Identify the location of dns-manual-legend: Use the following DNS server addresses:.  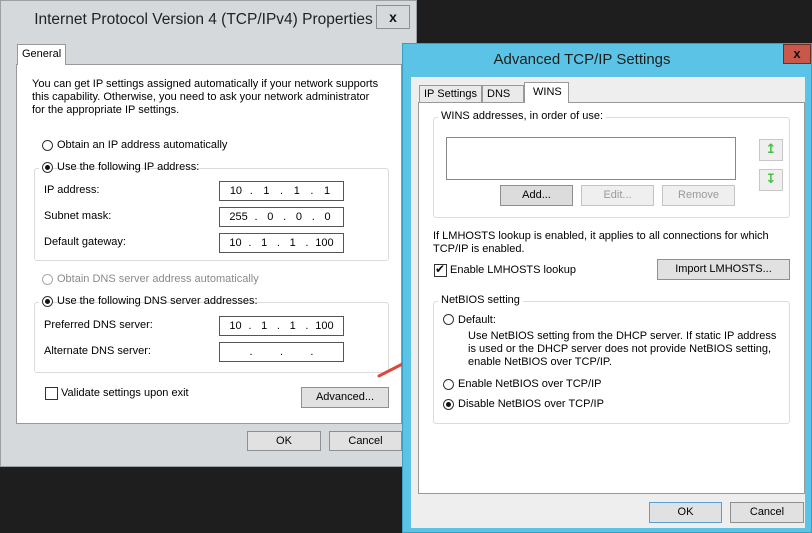
(148, 301).